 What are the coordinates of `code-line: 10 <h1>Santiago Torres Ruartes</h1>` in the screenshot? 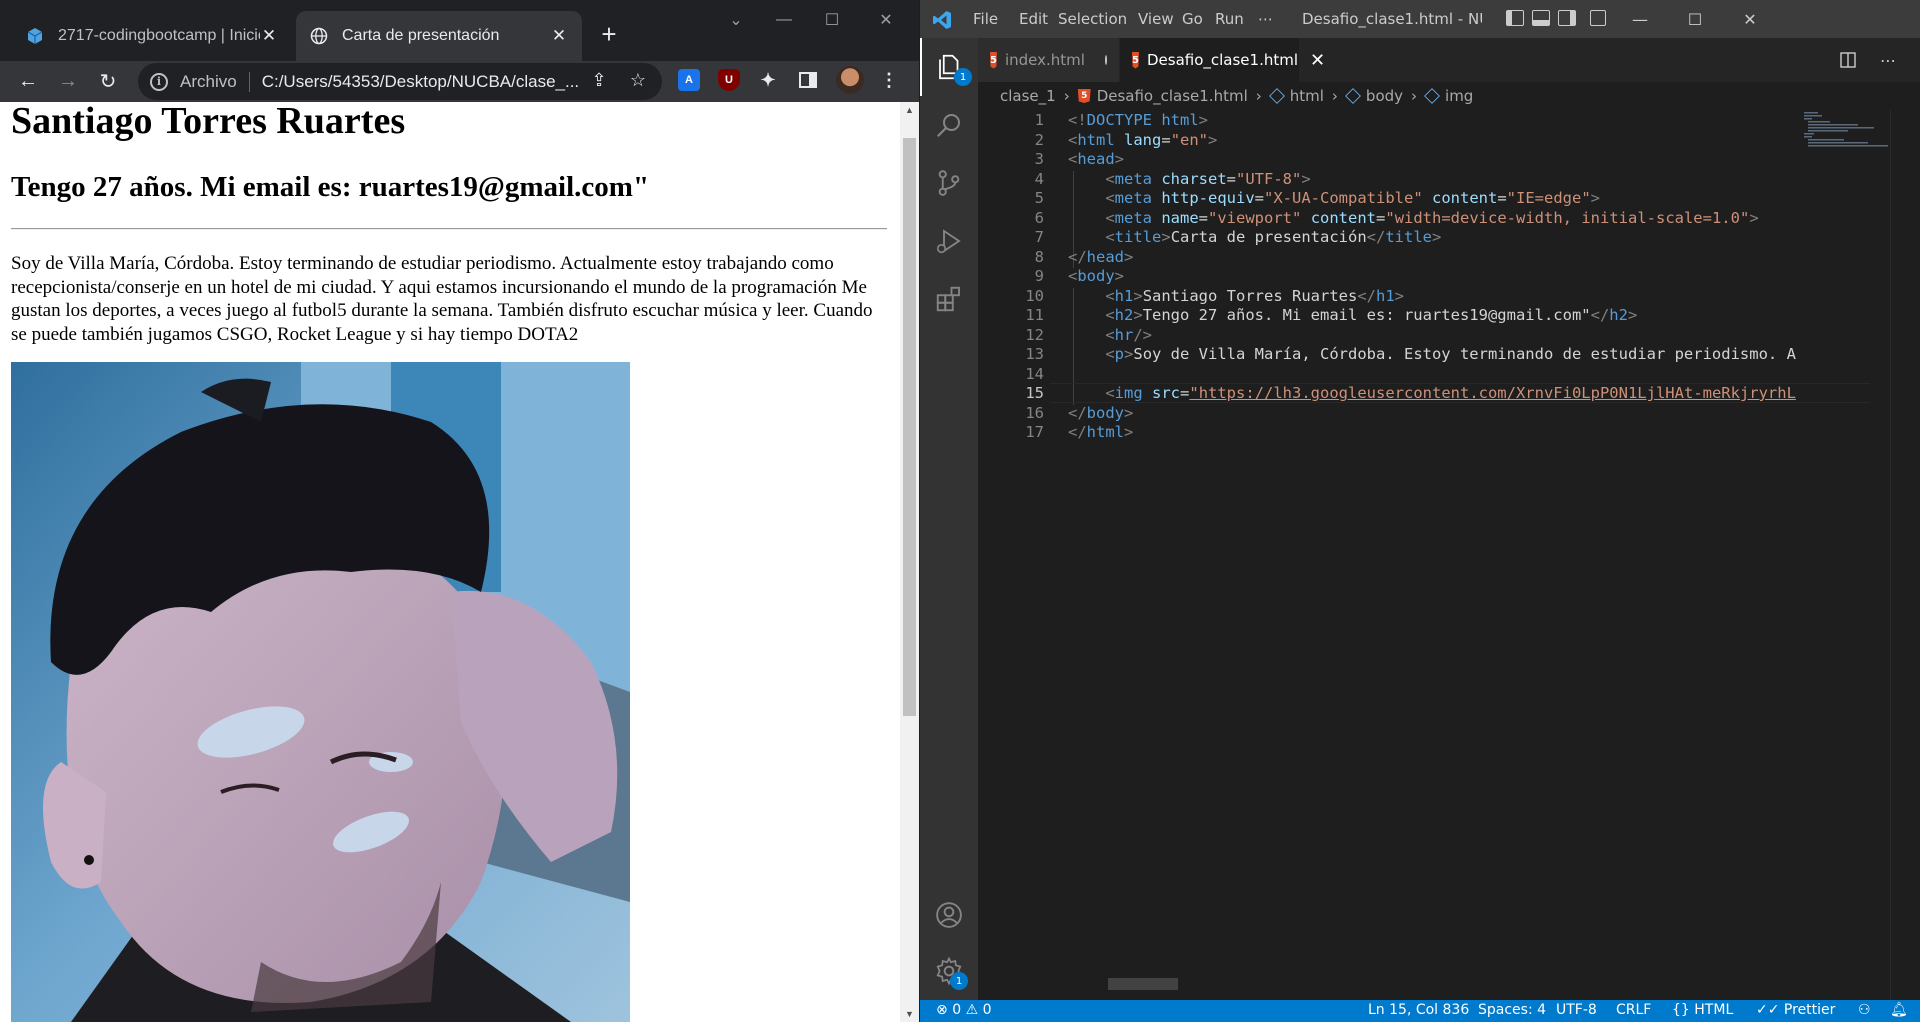 It's located at (1423, 296).